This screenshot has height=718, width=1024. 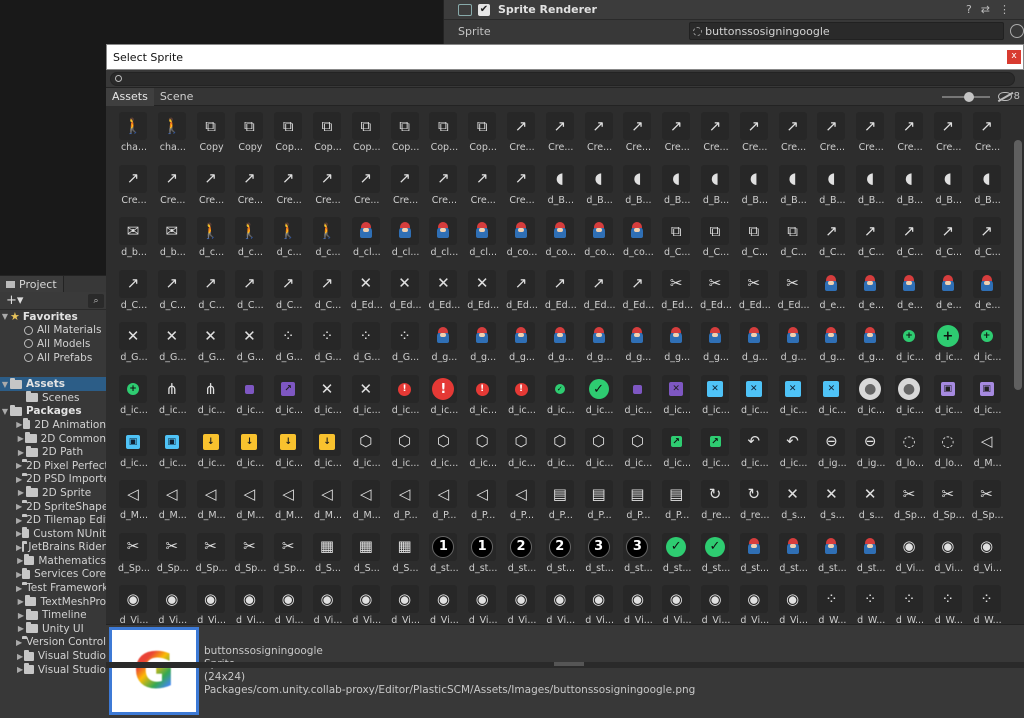 I want to click on tree-package-item: ▶ Version Control, so click(x=53, y=642).